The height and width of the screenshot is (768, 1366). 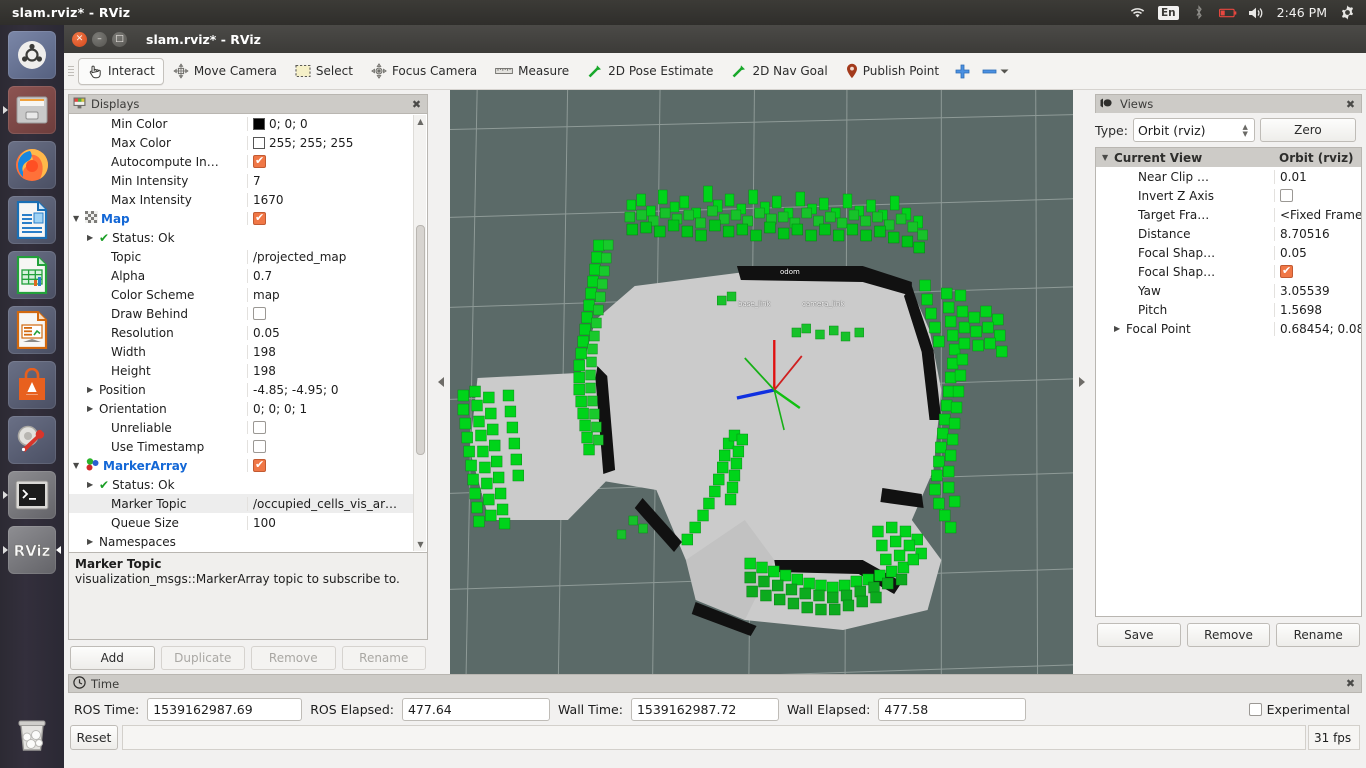 What do you see at coordinates (293, 658) in the screenshot?
I see `remove-button: Remove` at bounding box center [293, 658].